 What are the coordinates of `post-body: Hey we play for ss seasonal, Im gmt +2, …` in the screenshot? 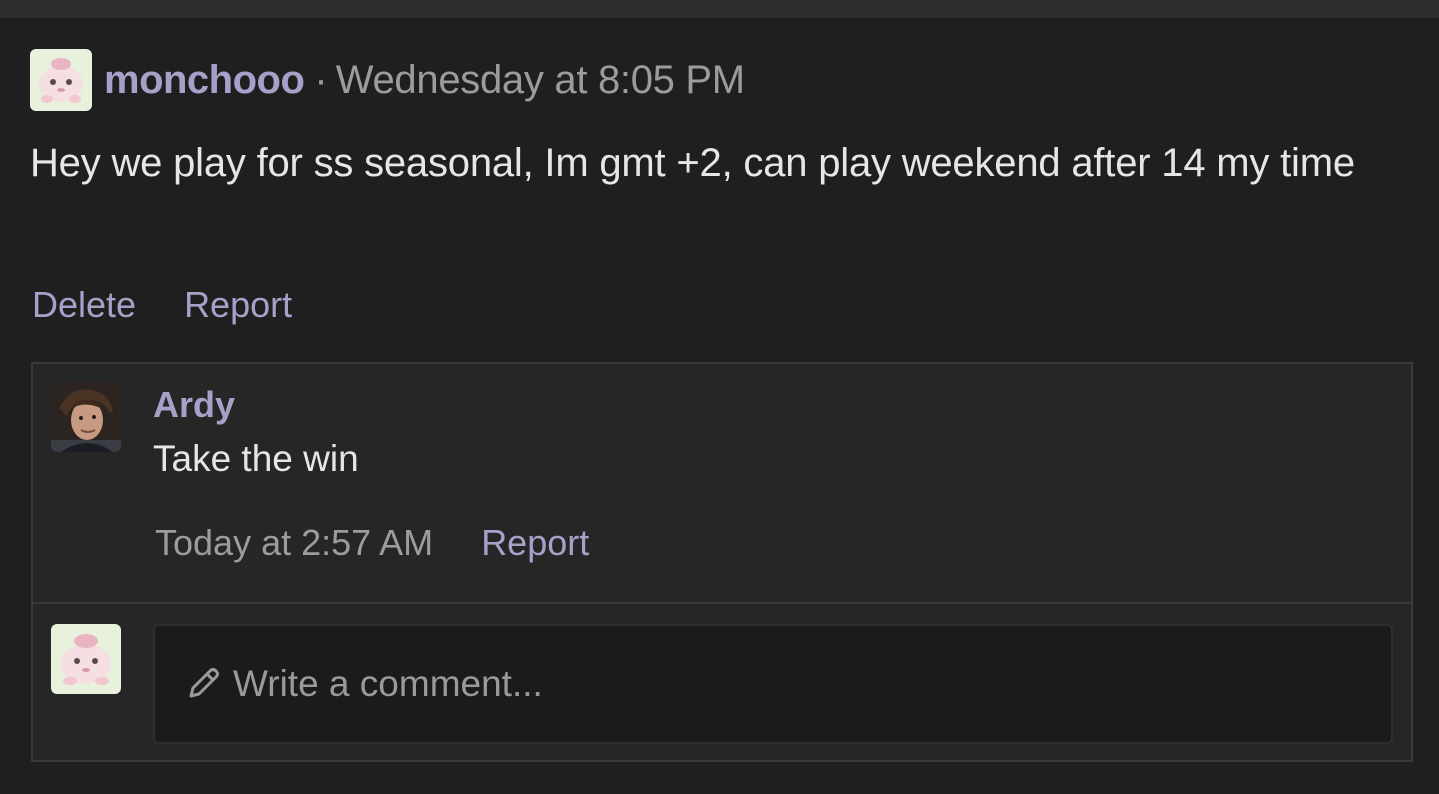 It's located at (692, 163).